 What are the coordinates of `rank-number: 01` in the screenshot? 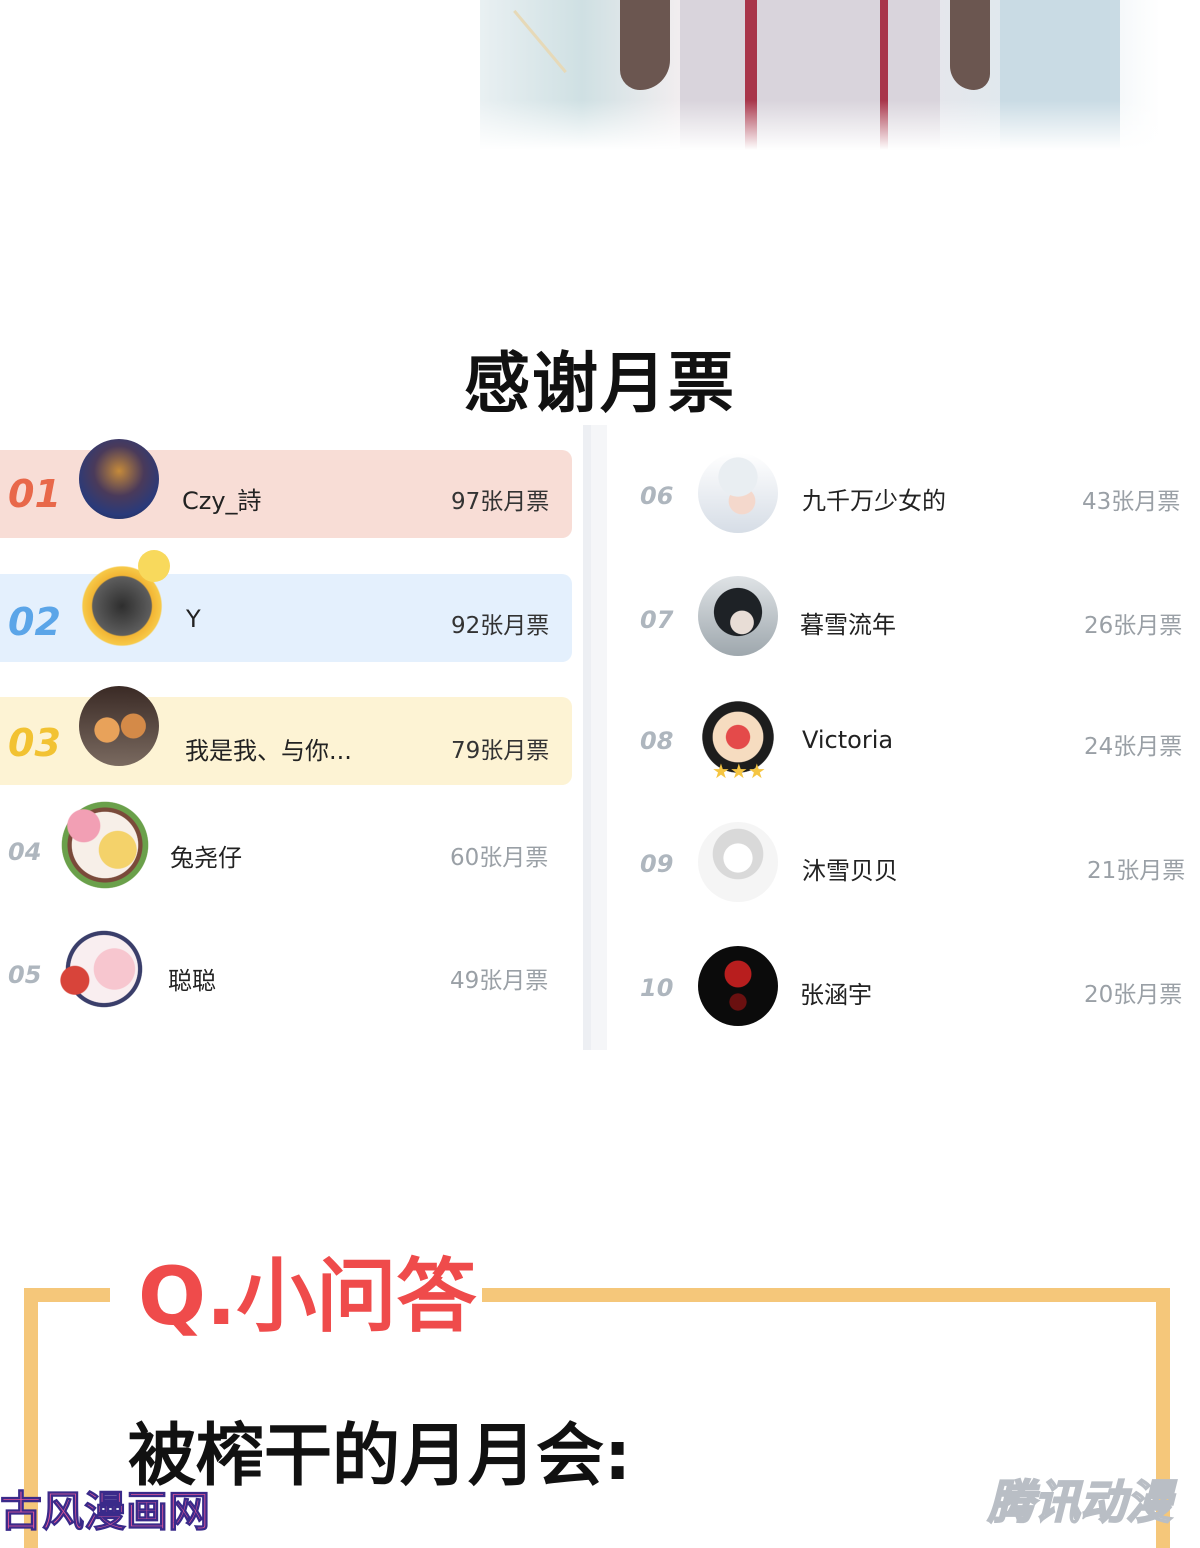 It's located at (34, 494).